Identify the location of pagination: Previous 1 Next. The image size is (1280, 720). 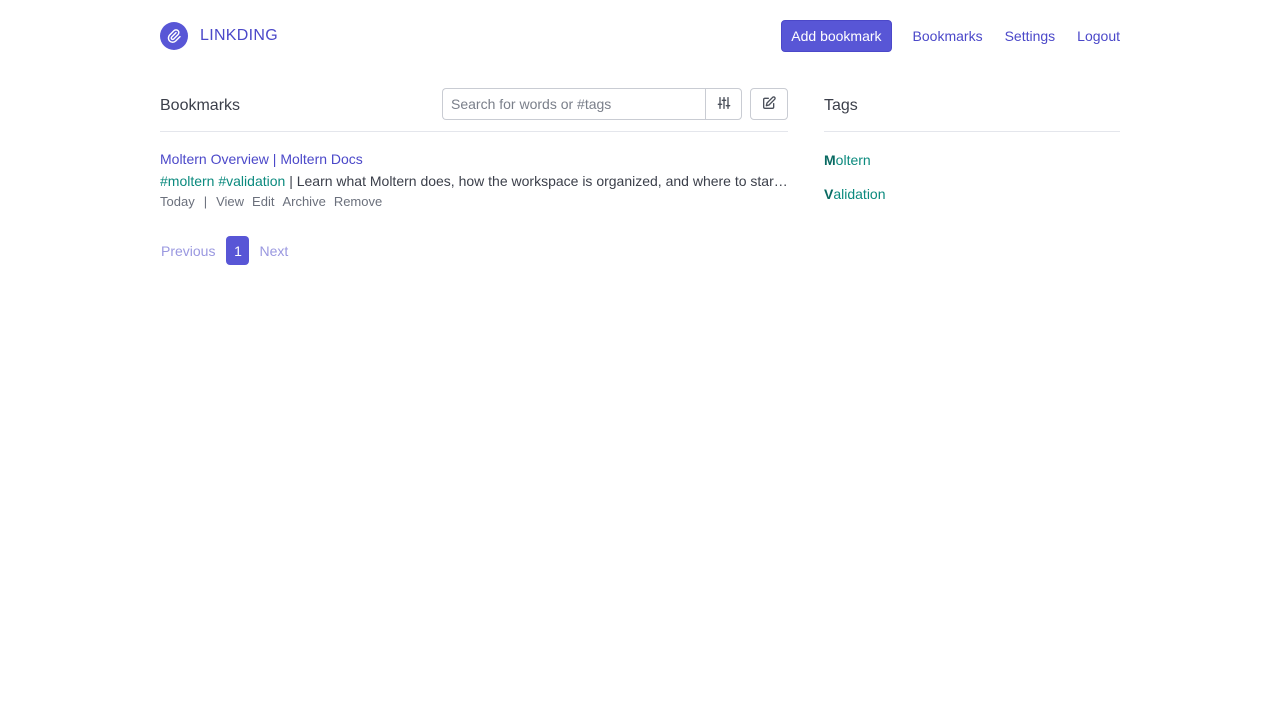
(474, 250).